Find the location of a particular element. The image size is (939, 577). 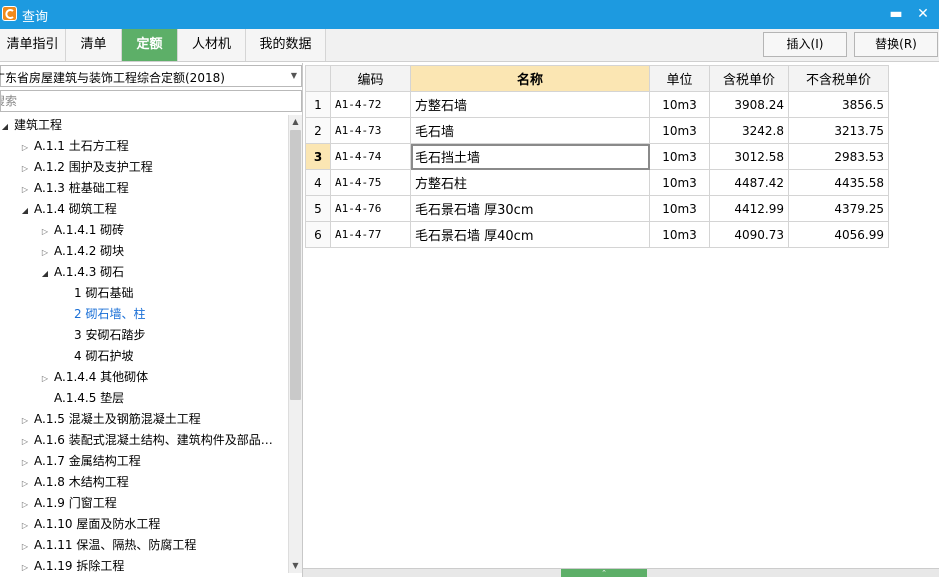

row-number: 6 is located at coordinates (318, 234).